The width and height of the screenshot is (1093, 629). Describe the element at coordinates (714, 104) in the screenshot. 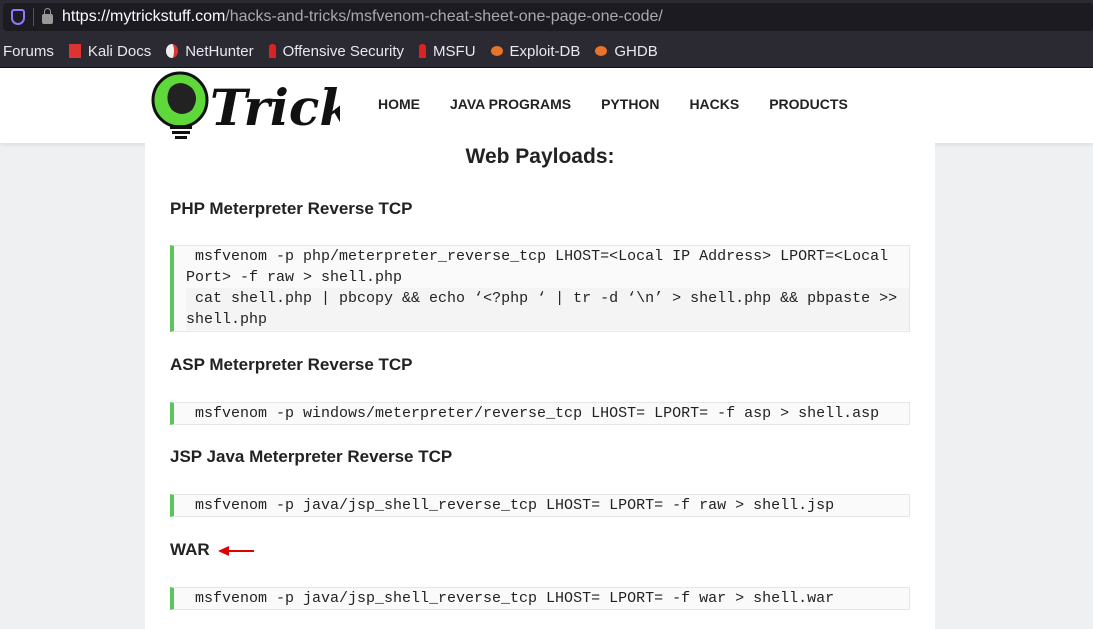

I see `nav-hacks: HACKS` at that location.